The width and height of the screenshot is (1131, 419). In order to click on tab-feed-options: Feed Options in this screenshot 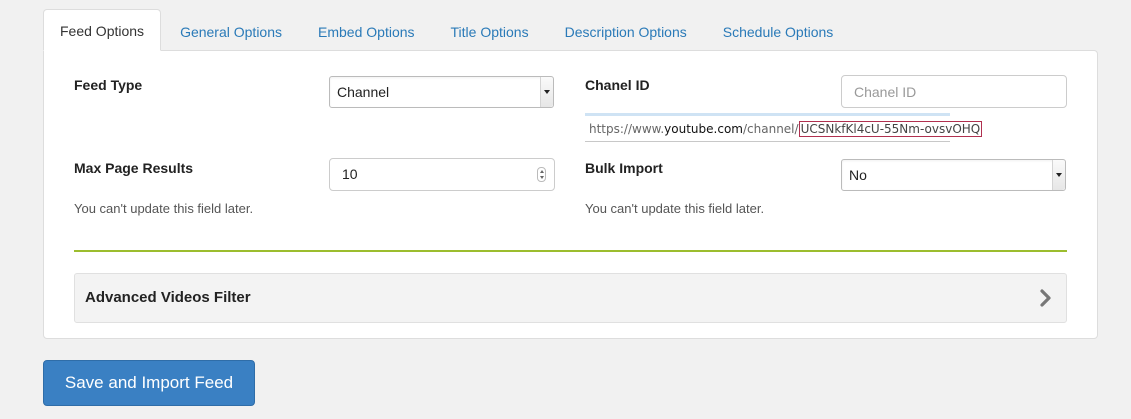, I will do `click(102, 30)`.